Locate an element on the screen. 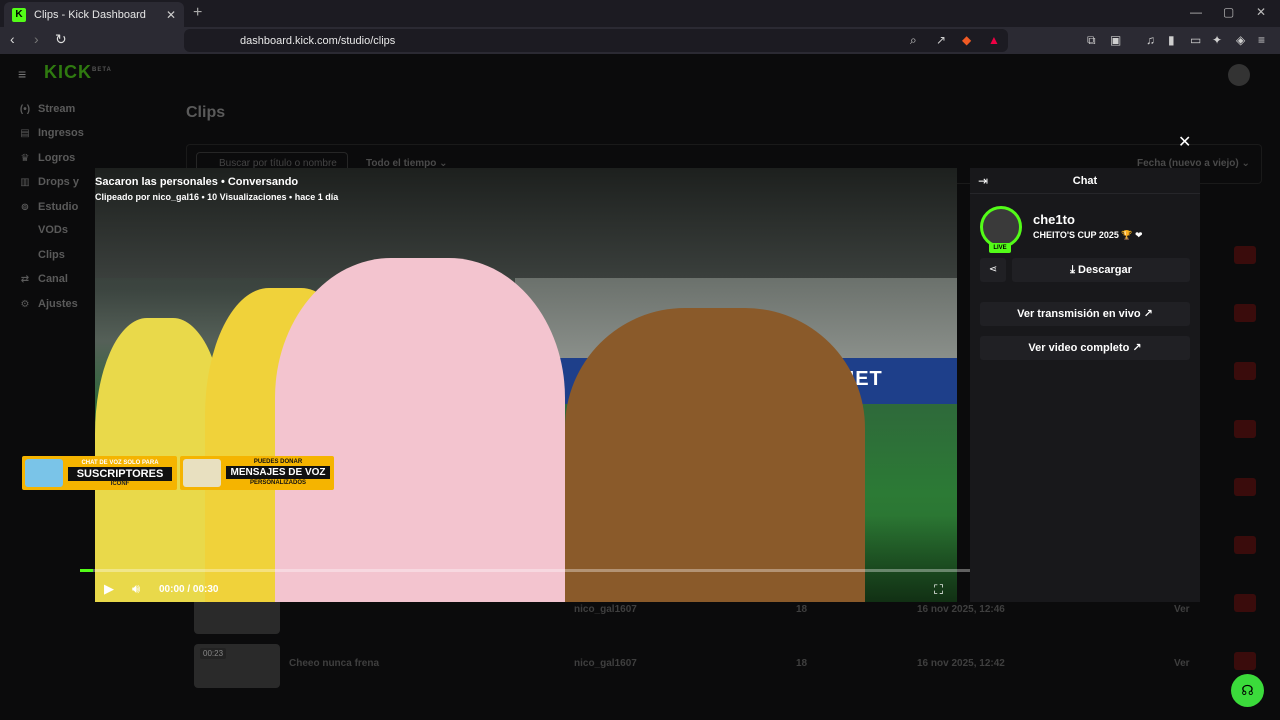 The height and width of the screenshot is (720, 1280). share-icon: ⋖ is located at coordinates (993, 269).